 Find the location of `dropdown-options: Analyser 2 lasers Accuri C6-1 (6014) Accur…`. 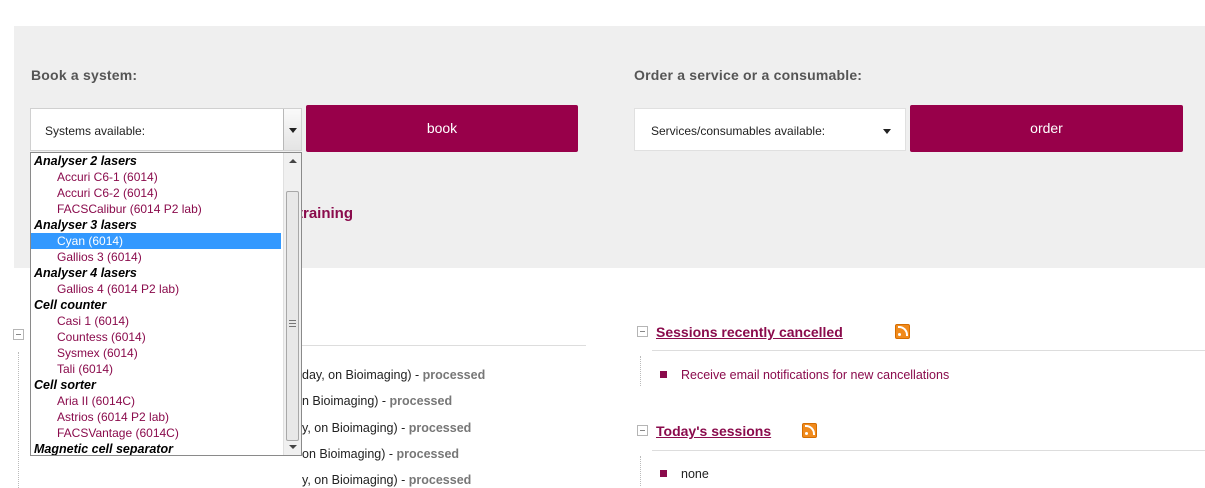

dropdown-options: Analyser 2 lasers Accuri C6-1 (6014) Accur… is located at coordinates (157, 304).